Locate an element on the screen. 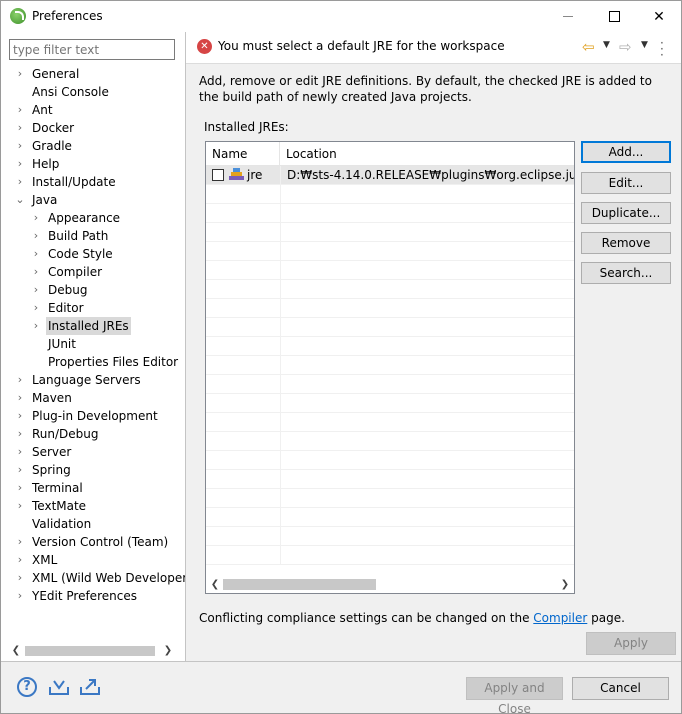  cancel-button: Cancel is located at coordinates (620, 688).